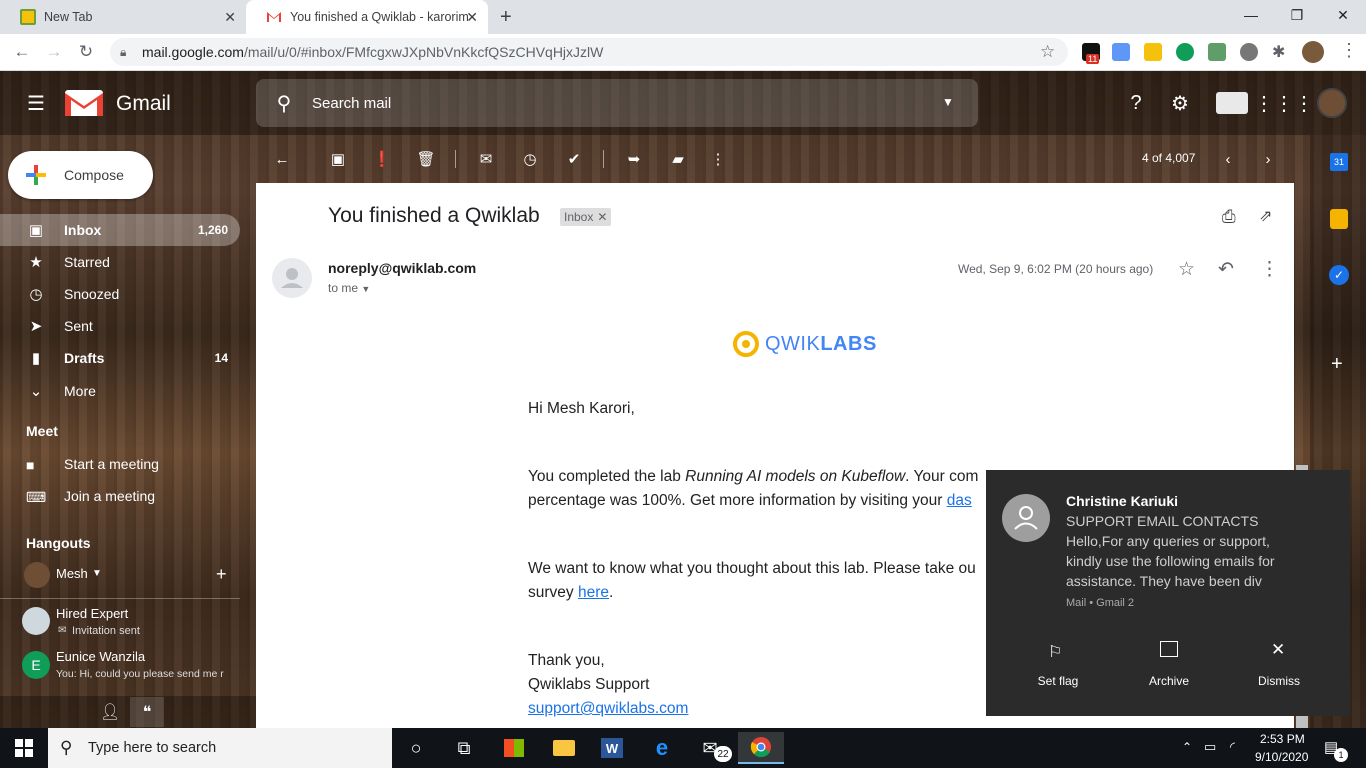 The image size is (1366, 768). I want to click on calendar-icon: 31, so click(1339, 162).